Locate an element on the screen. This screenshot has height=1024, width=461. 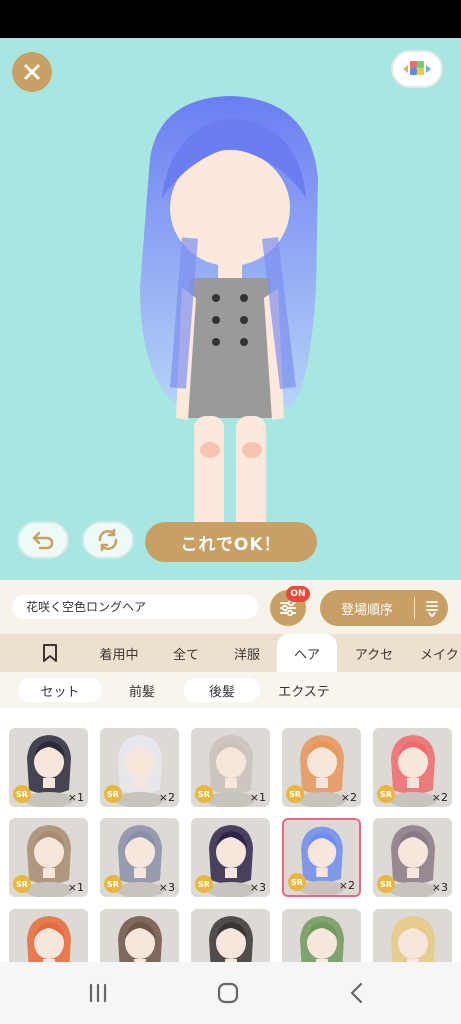
color-blocks-icon is located at coordinates (417, 68).